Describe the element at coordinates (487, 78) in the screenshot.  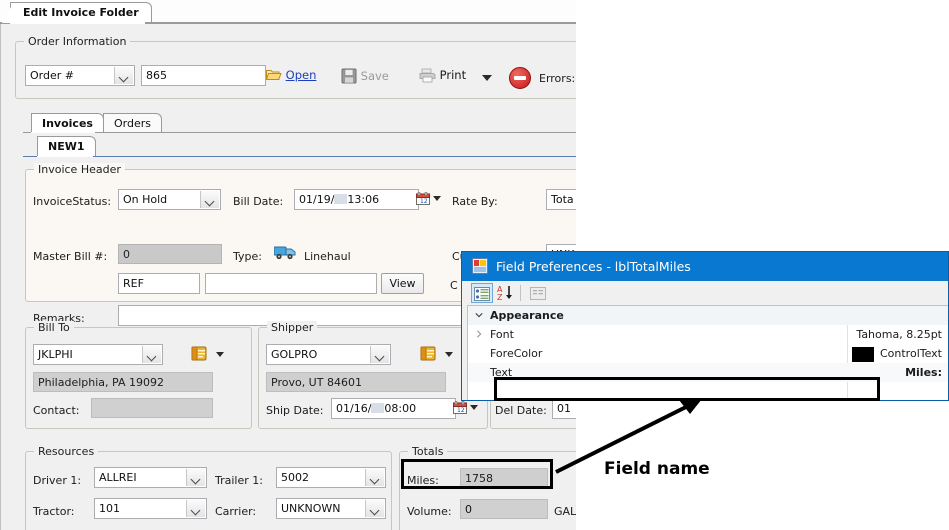
I see `print-dropdown-arrow-icon` at that location.